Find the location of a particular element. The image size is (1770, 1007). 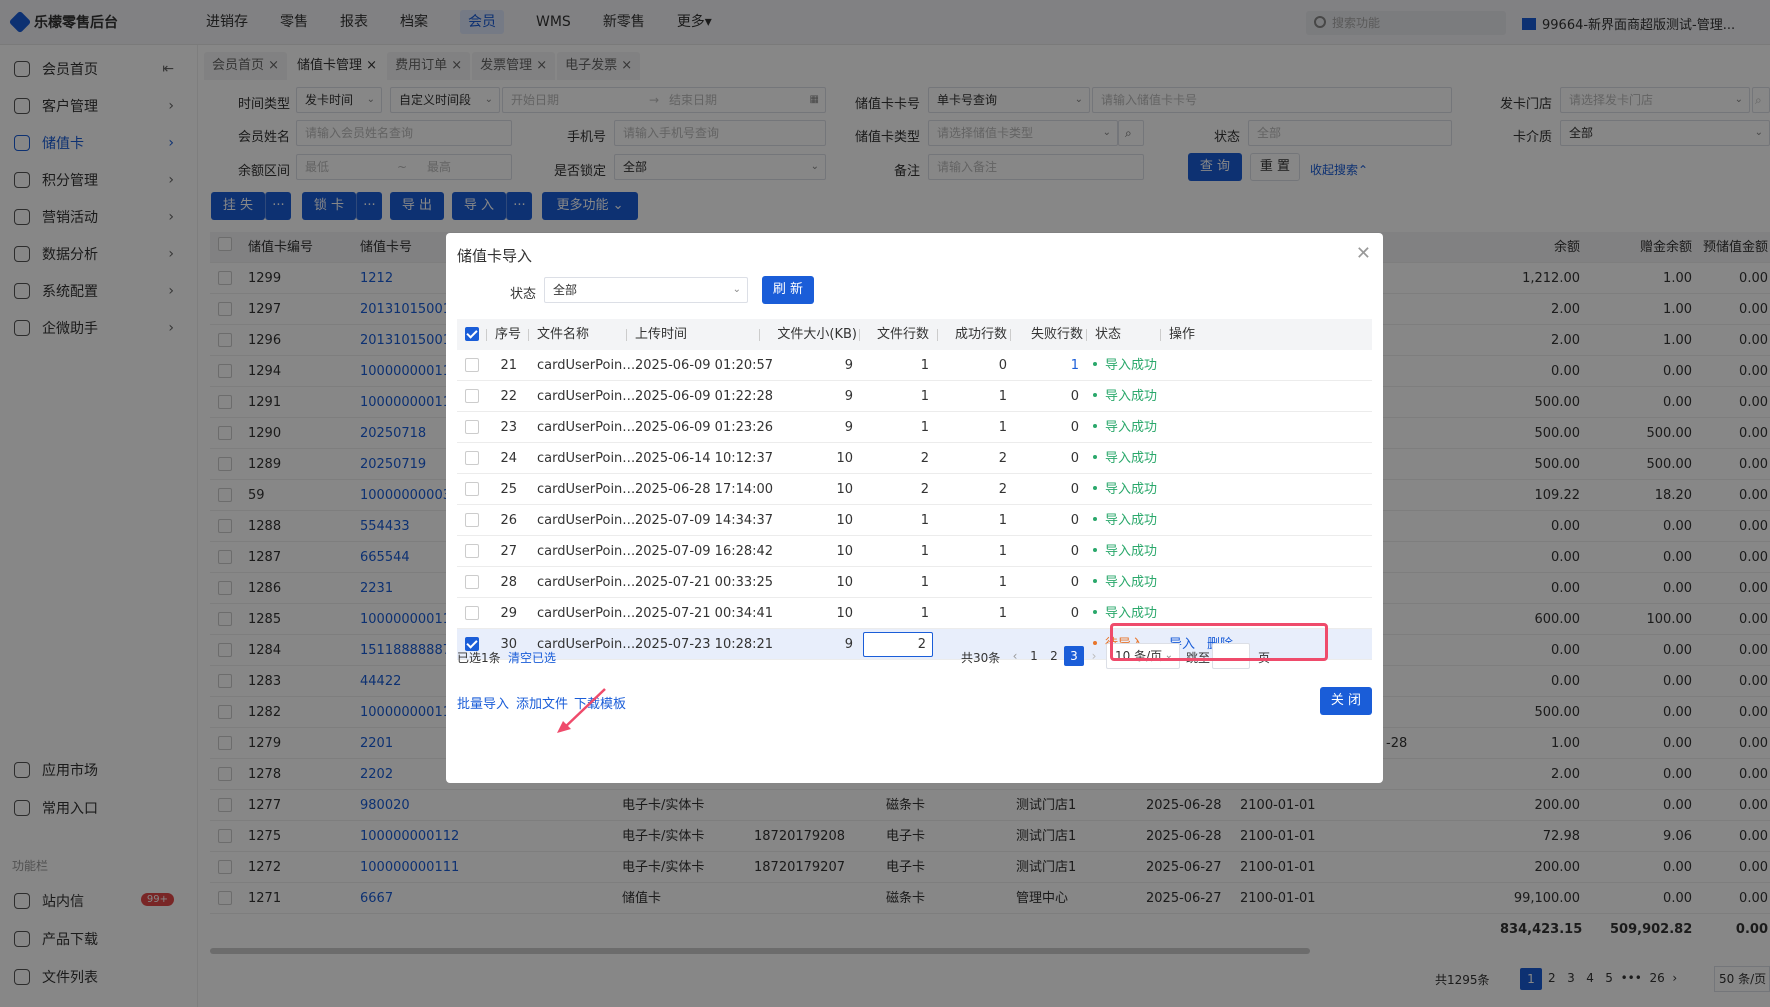

row-seq: 28 is located at coordinates (508, 582).